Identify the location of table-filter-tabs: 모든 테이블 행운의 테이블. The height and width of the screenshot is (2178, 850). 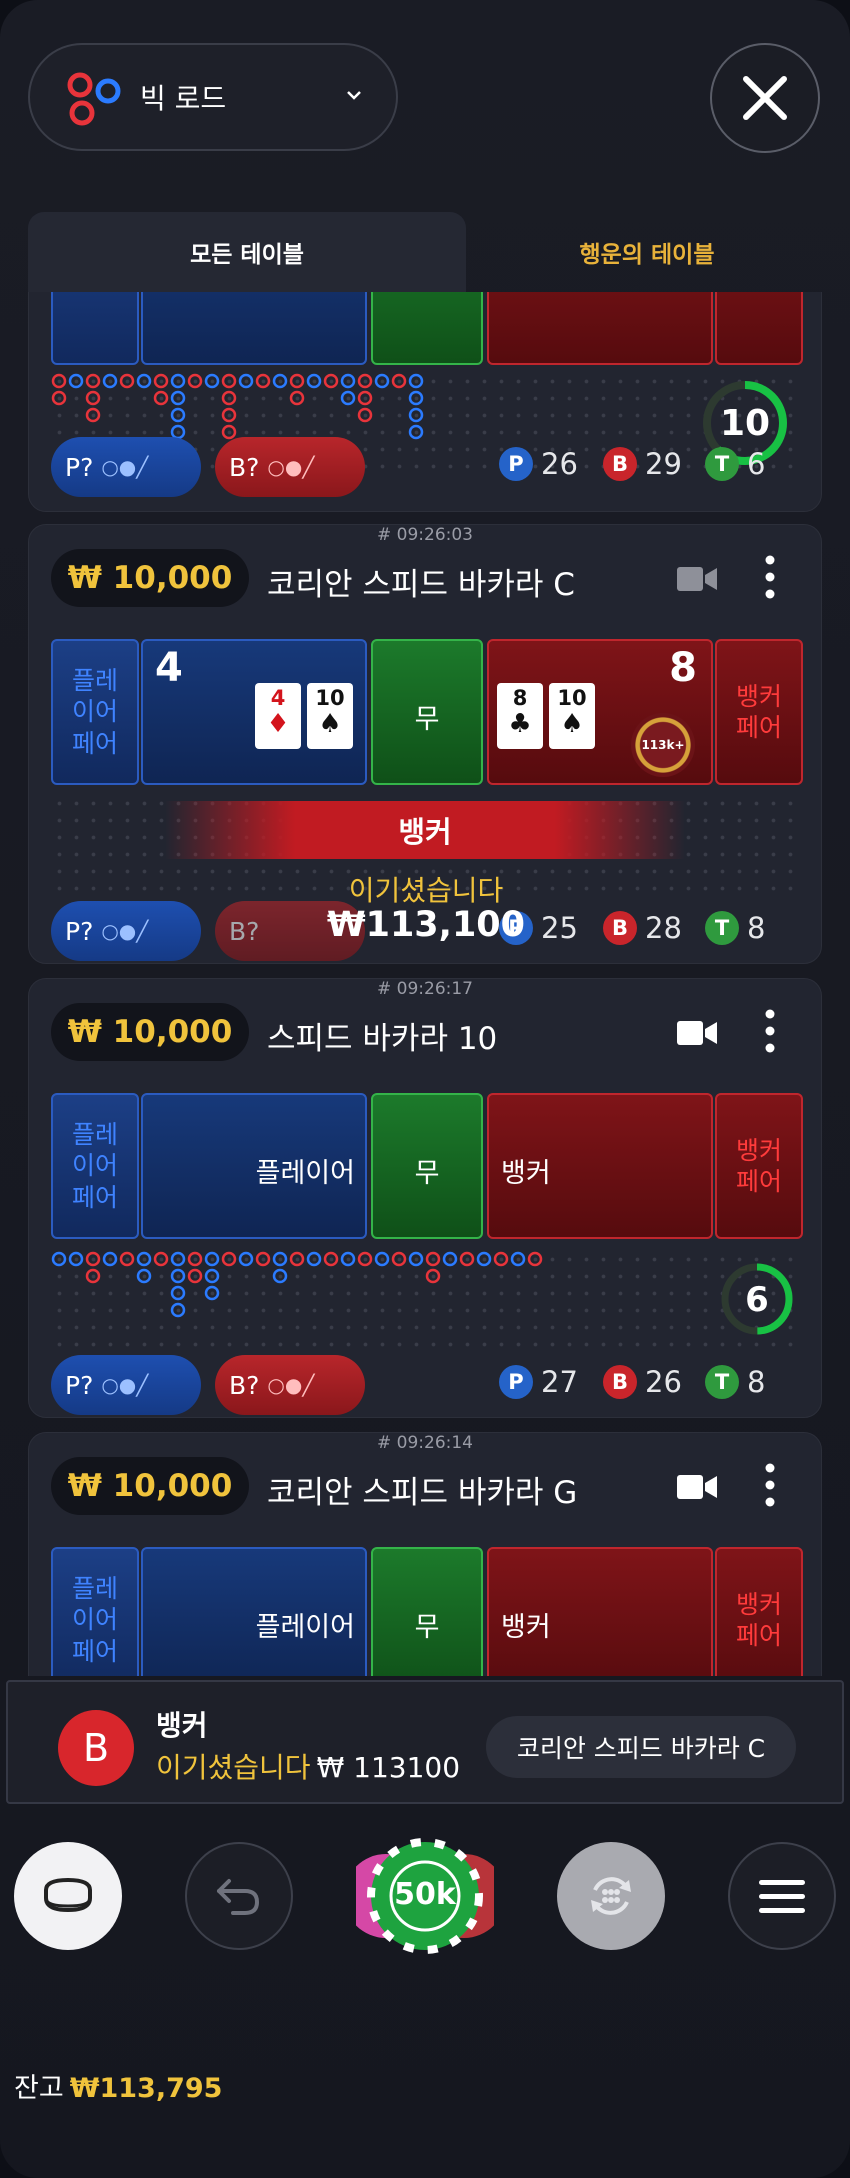
(428, 252).